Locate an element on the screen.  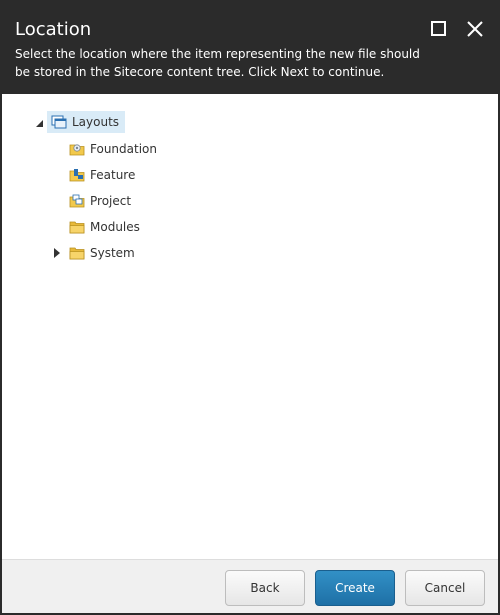
dialog-title: Location is located at coordinates (53, 29).